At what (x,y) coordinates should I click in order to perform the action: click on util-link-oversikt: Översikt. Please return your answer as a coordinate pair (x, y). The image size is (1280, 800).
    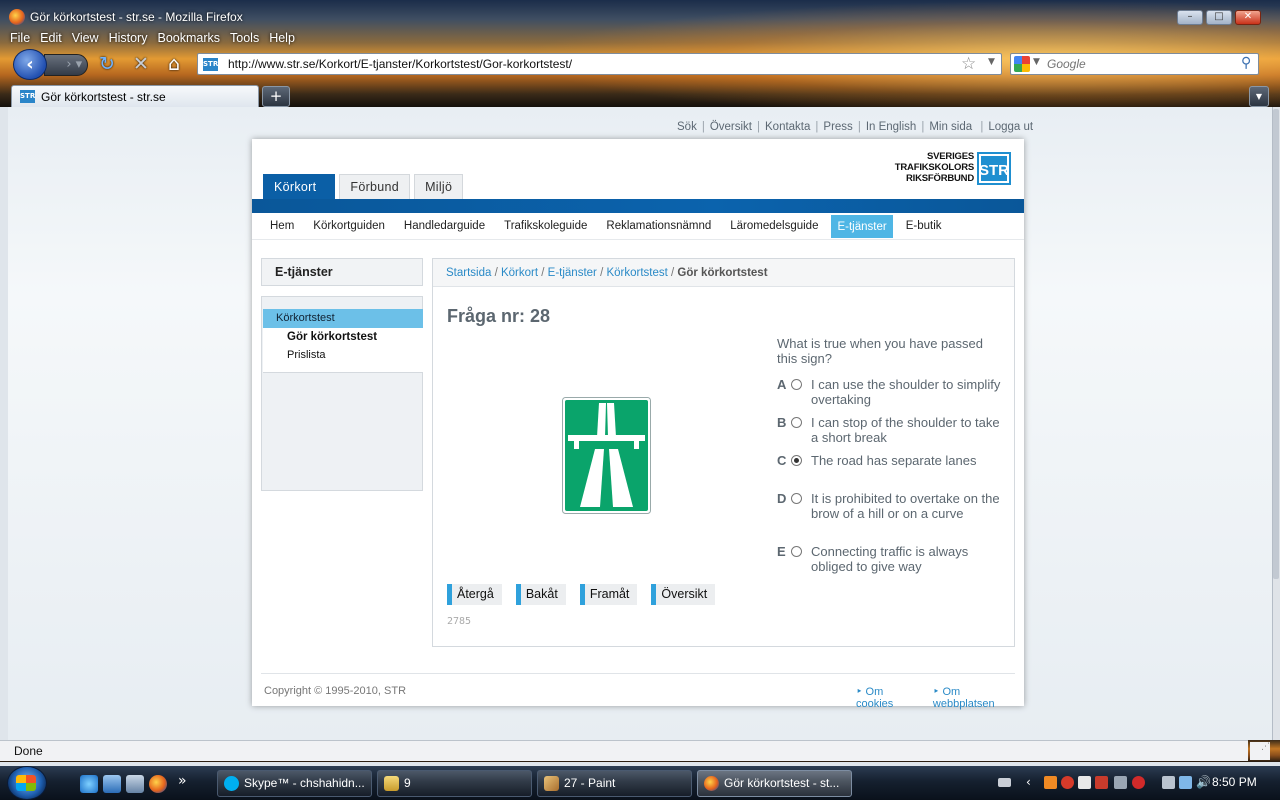
    Looking at the image, I should click on (731, 127).